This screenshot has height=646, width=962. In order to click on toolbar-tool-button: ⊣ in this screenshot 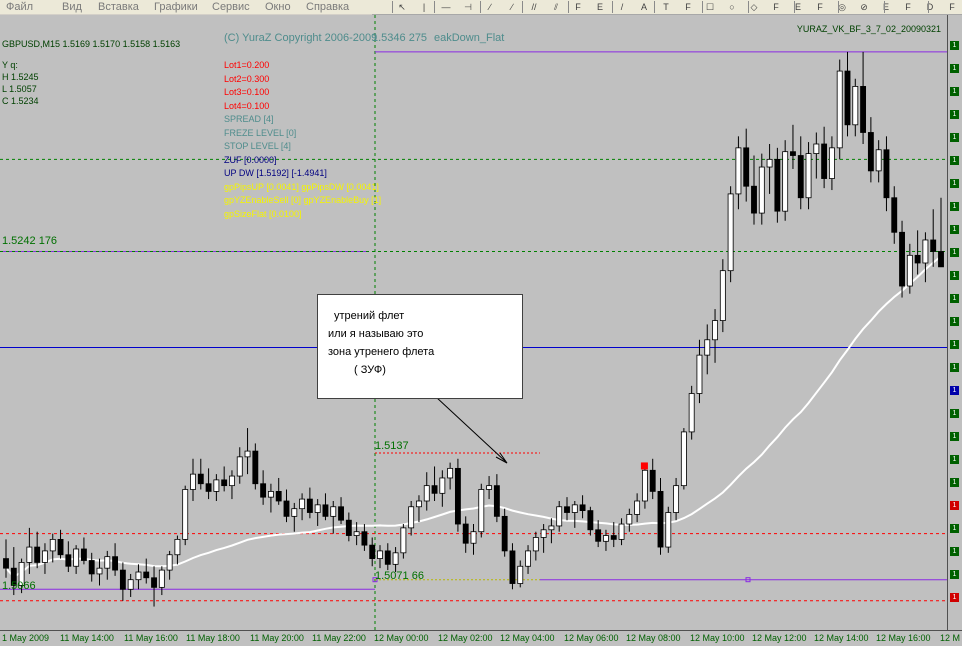, I will do `click(468, 7)`.